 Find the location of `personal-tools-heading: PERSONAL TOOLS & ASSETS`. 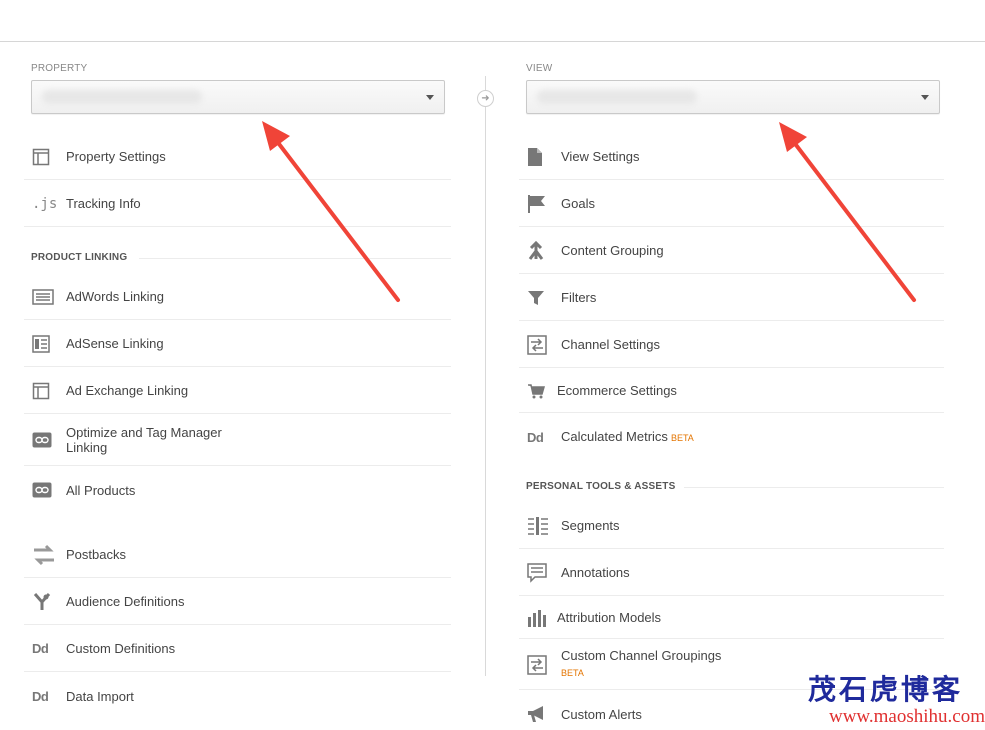

personal-tools-heading: PERSONAL TOOLS & ASSETS is located at coordinates (735, 486).